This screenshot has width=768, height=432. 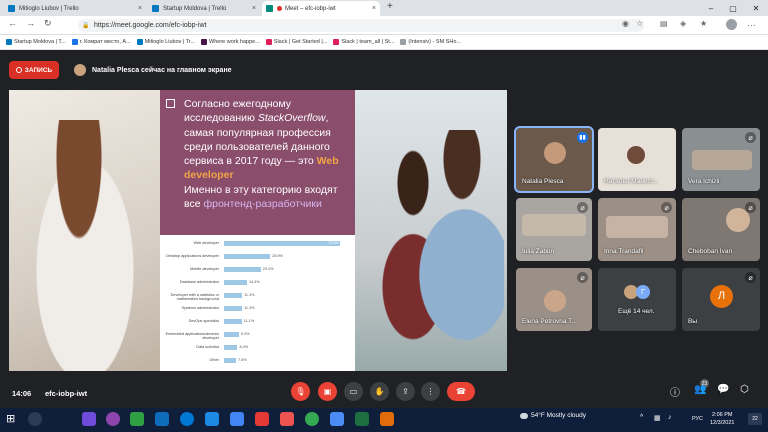 What do you see at coordinates (461, 391) in the screenshot?
I see `leave-call-button: ☎` at bounding box center [461, 391].